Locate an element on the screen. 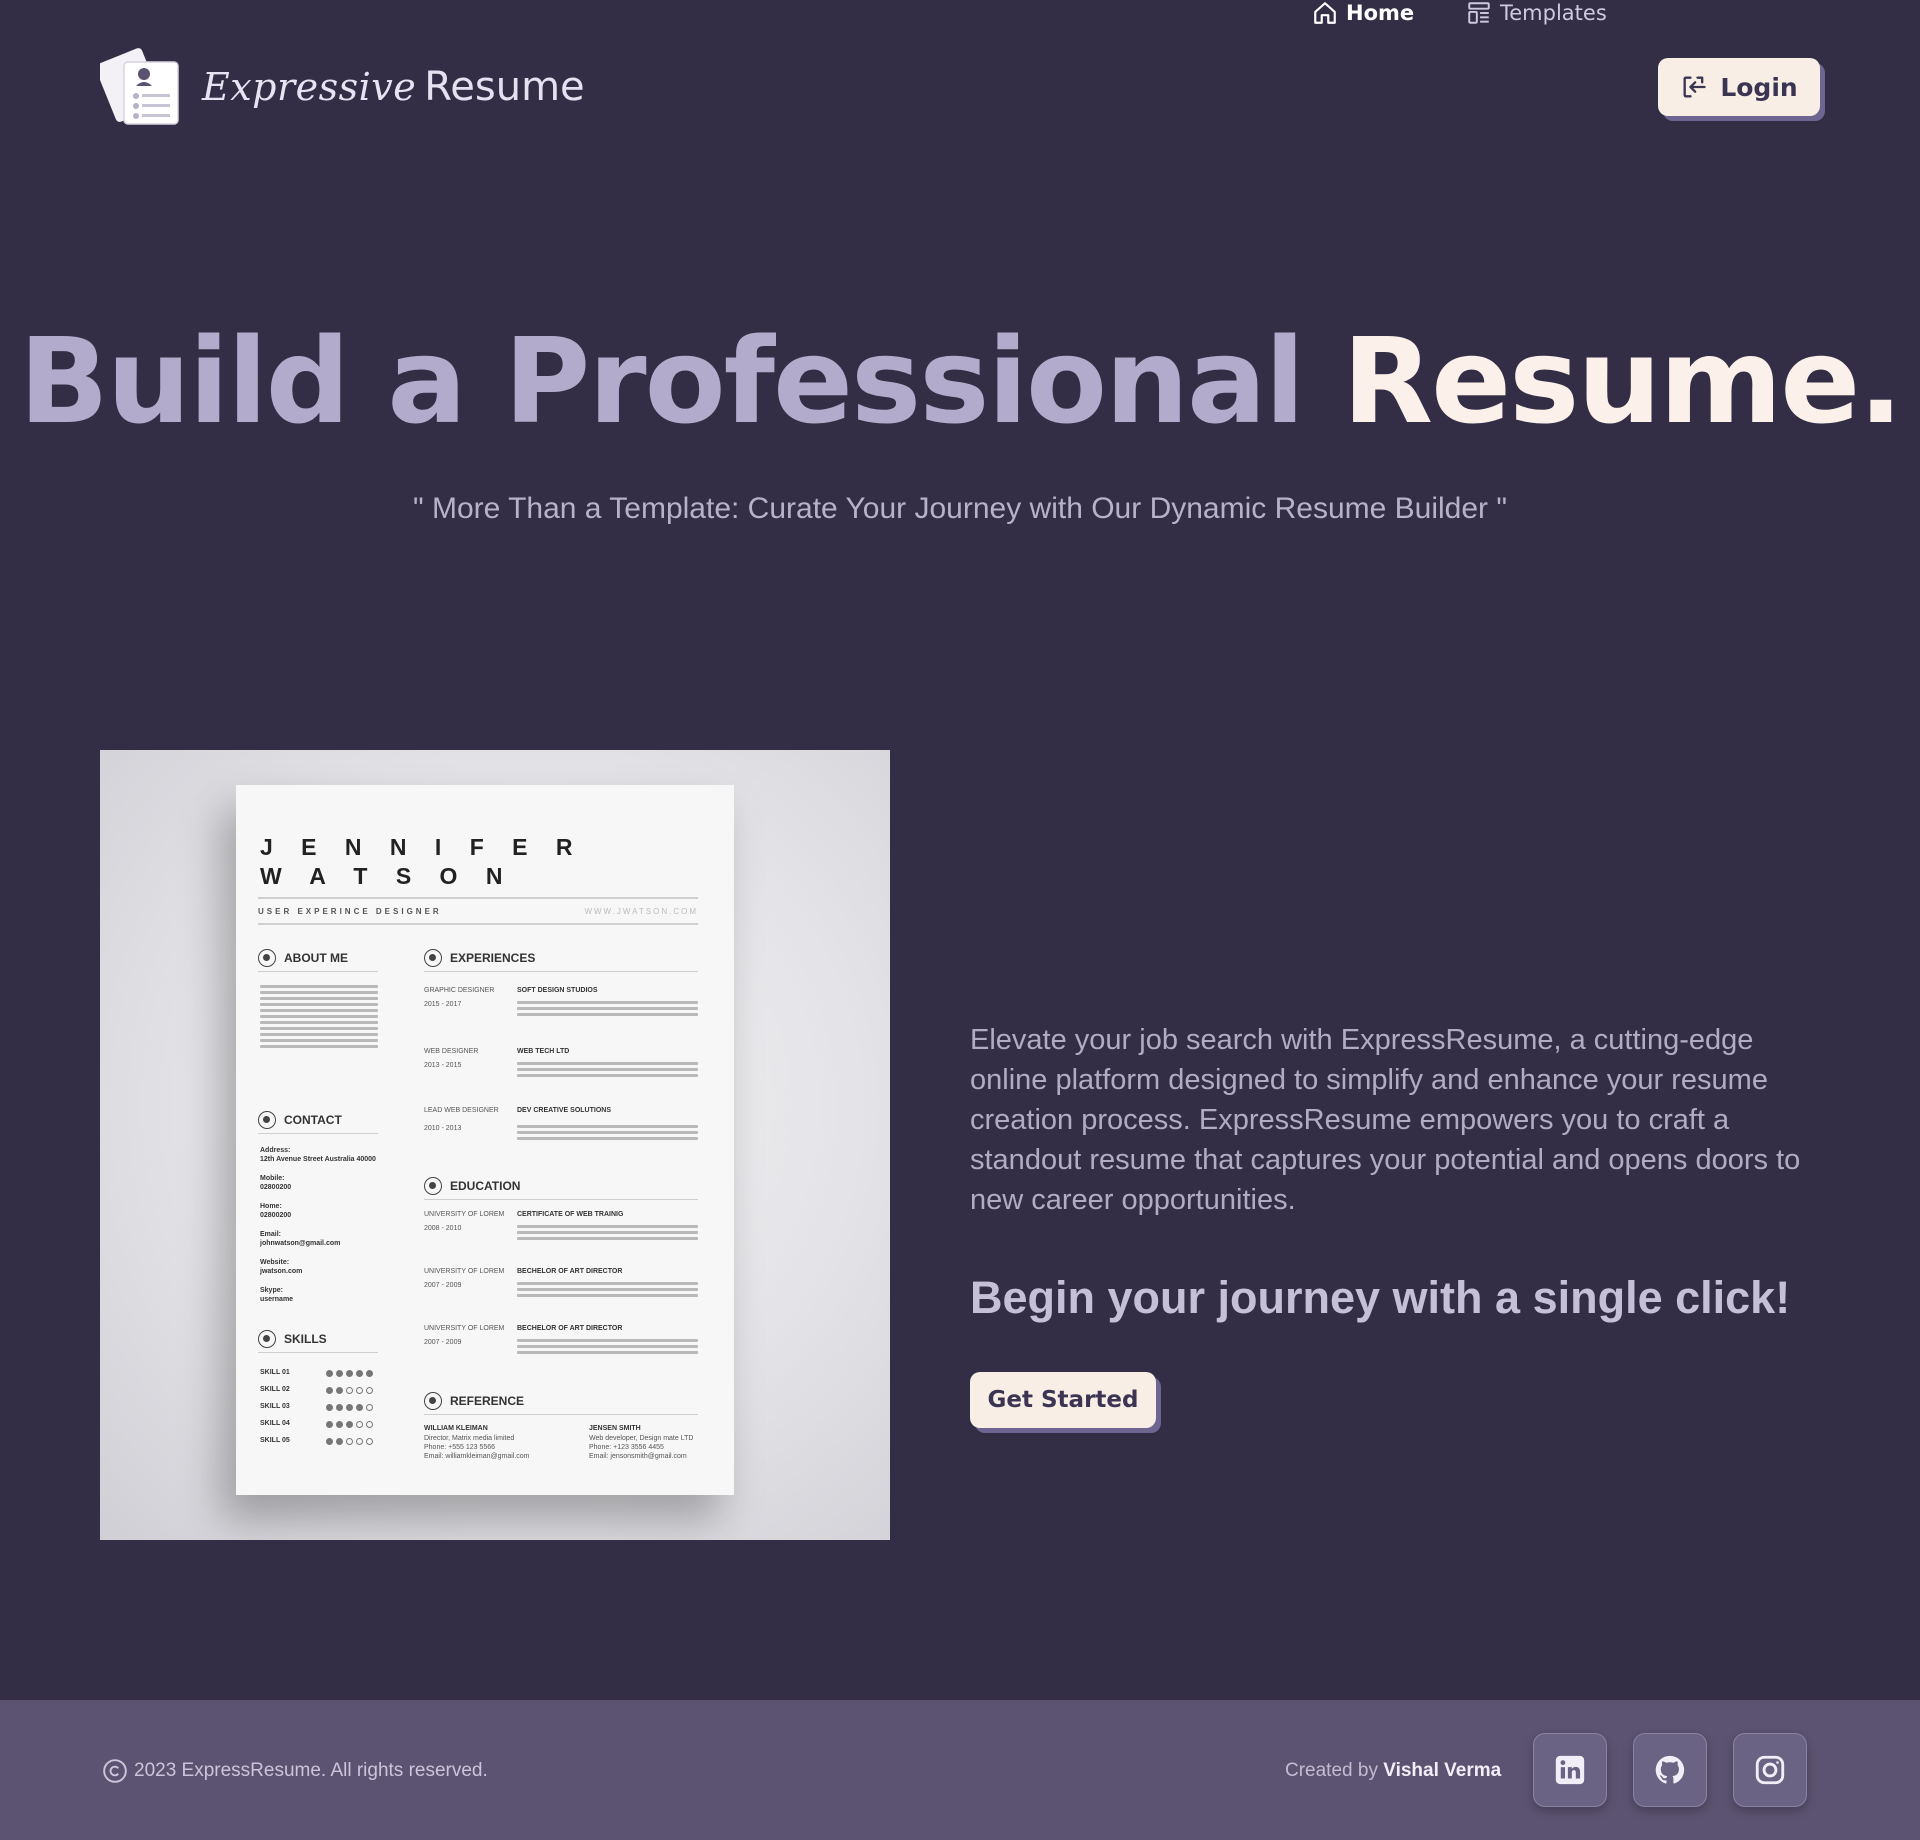 The width and height of the screenshot is (1920, 1840). exp-company: SOFT DESIGN STUDIOS is located at coordinates (557, 990).